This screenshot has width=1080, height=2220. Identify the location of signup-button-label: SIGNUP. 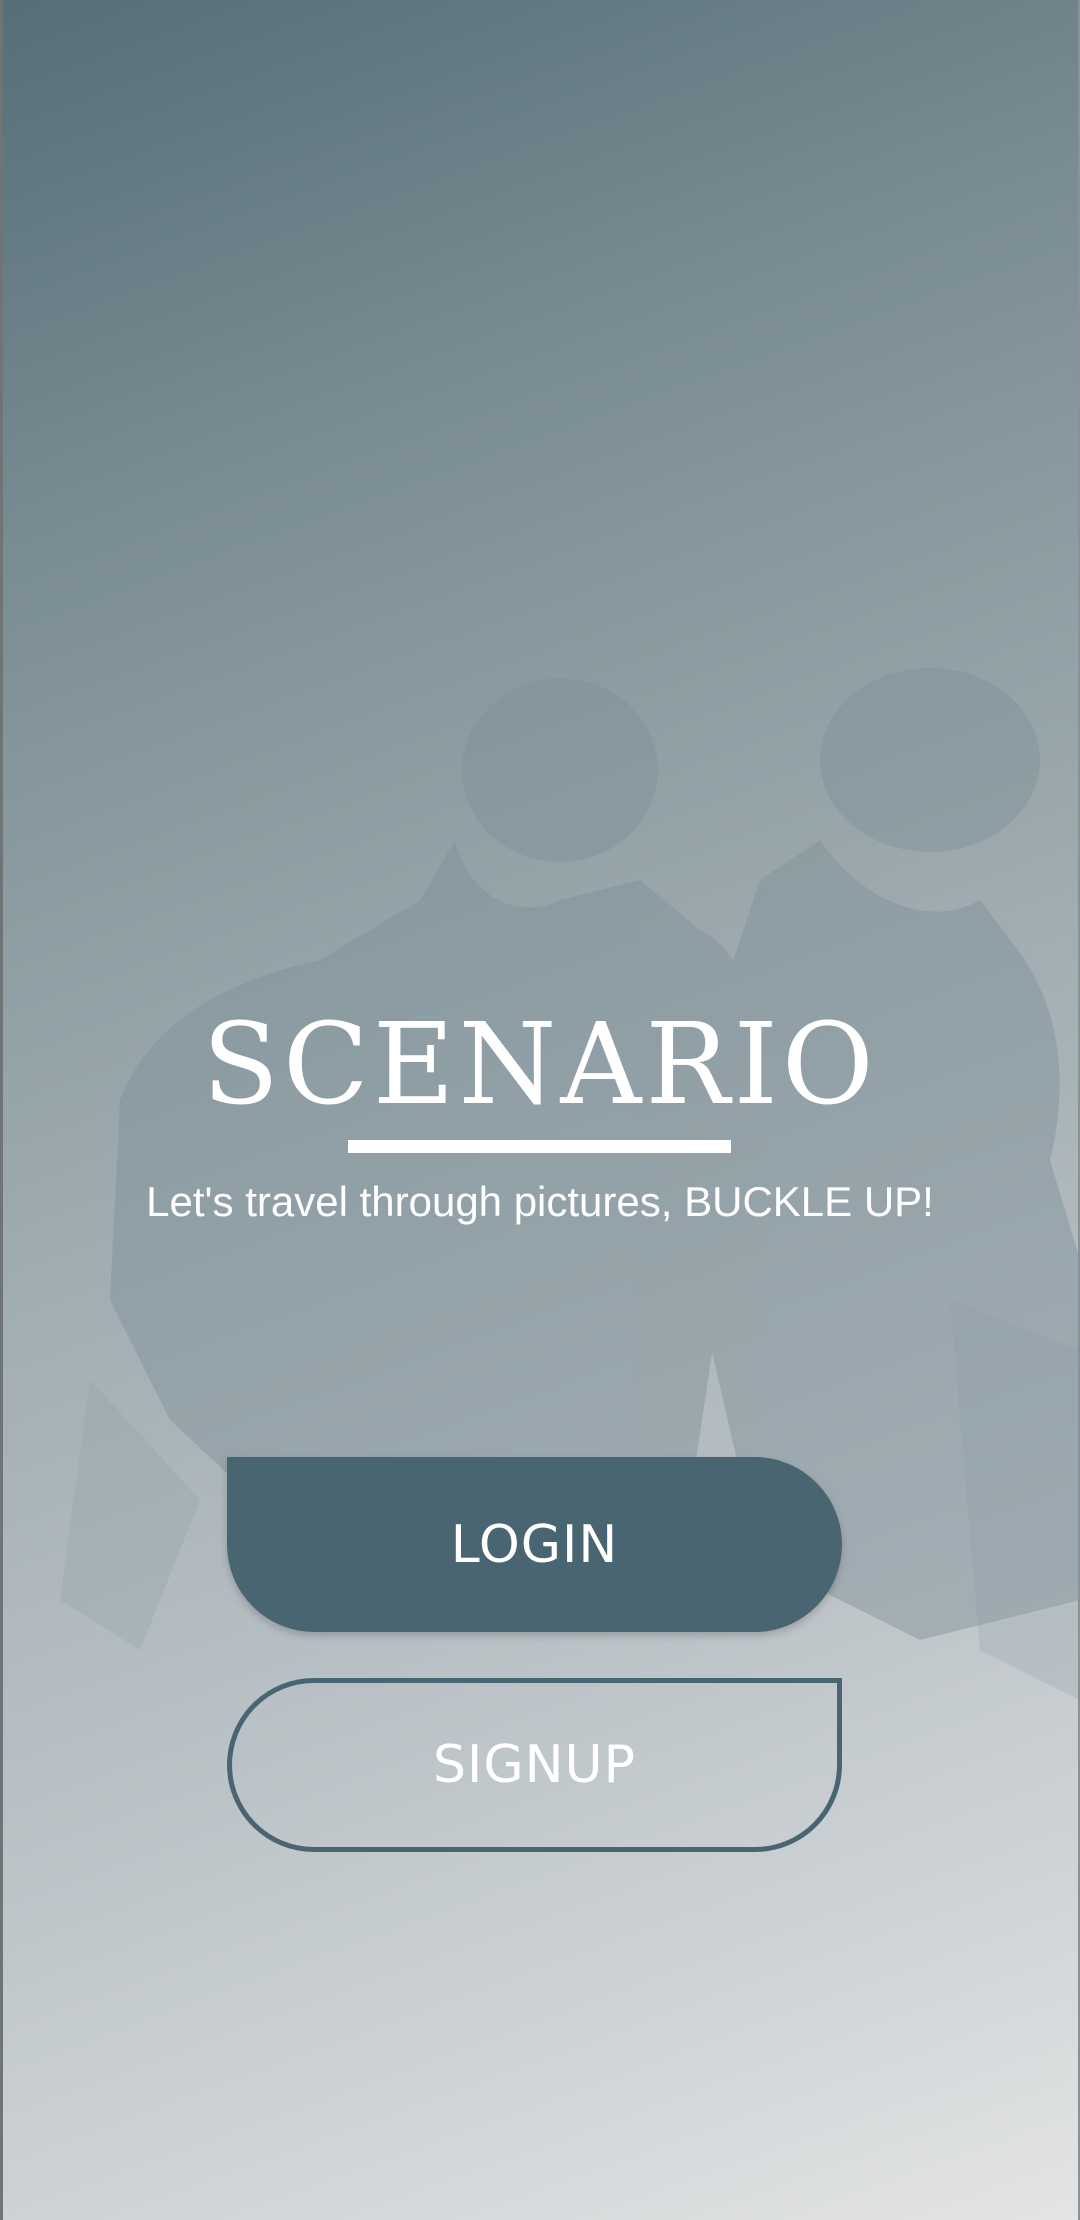
(534, 1765).